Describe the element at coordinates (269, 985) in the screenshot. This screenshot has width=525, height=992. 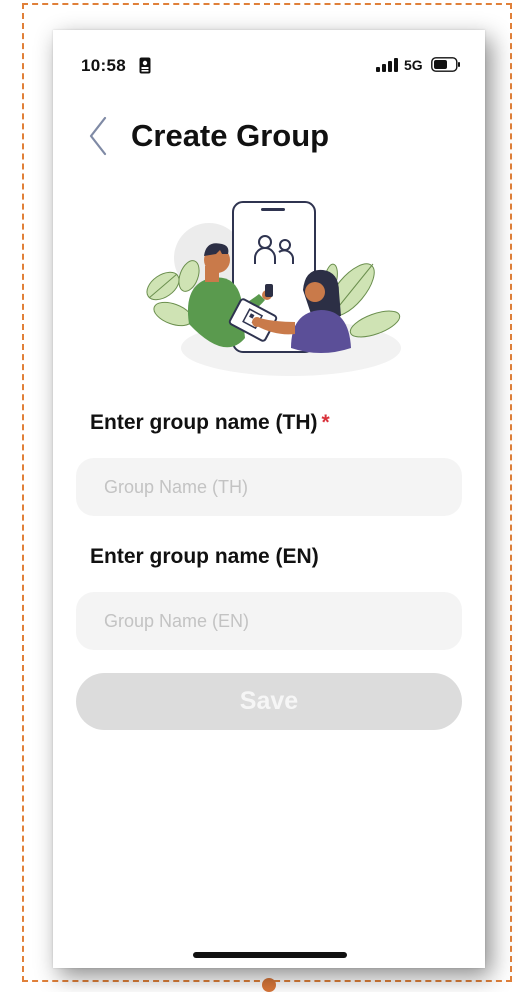
I see `resize-handle` at that location.